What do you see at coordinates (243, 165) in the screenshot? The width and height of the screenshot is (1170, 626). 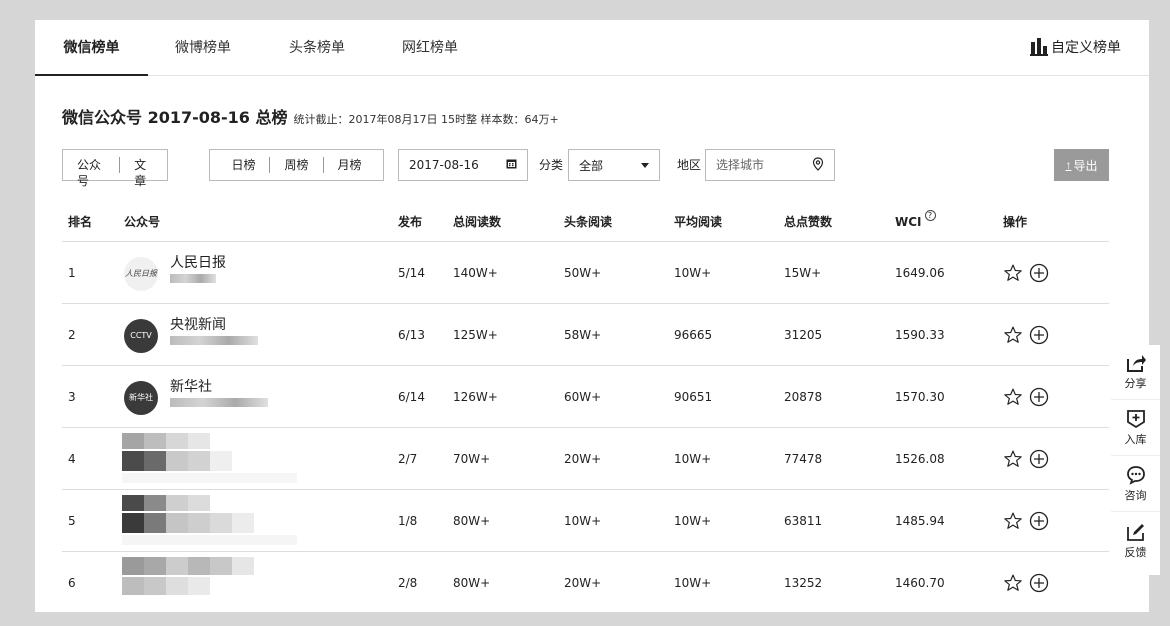 I see `period-daily-button: 日榜` at bounding box center [243, 165].